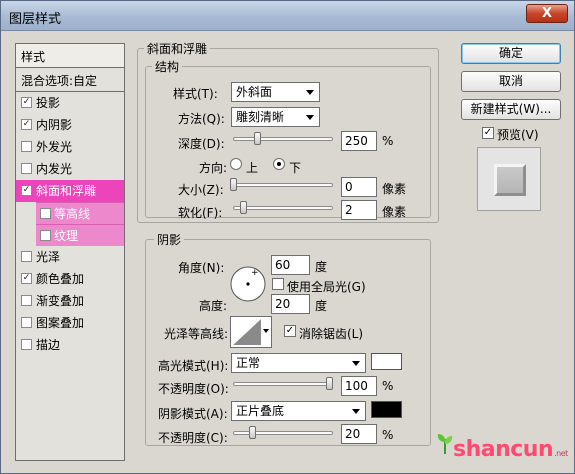 The image size is (575, 474). I want to click on style-item: ✓ 内阴影, so click(70, 125).